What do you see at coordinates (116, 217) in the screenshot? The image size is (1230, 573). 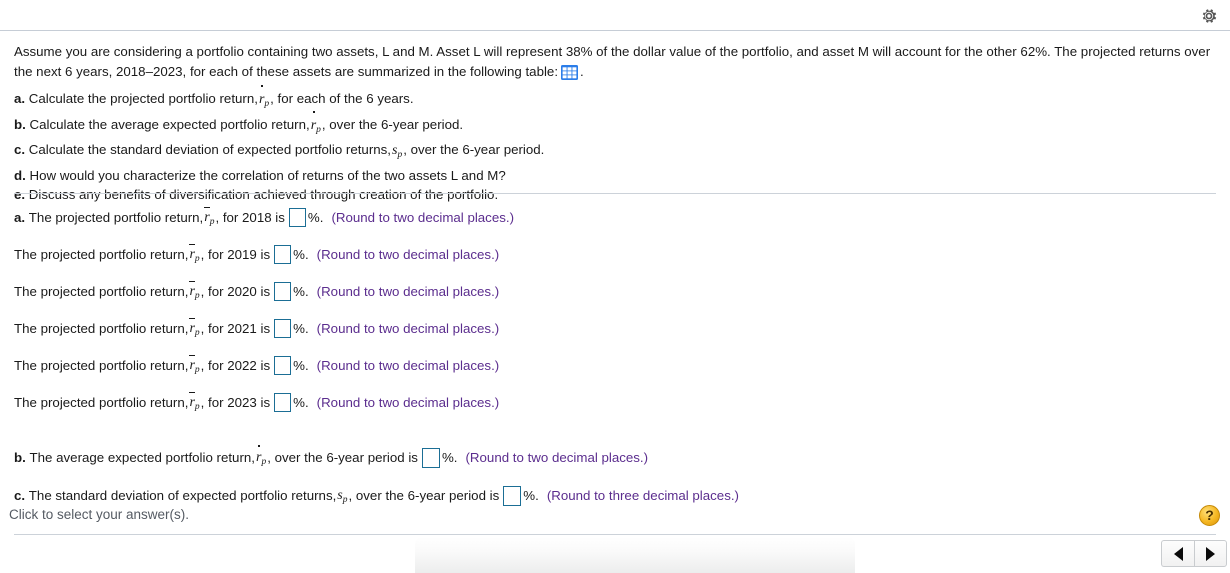 I see `answer-row-2018-prefix: The projected portfolio return,` at bounding box center [116, 217].